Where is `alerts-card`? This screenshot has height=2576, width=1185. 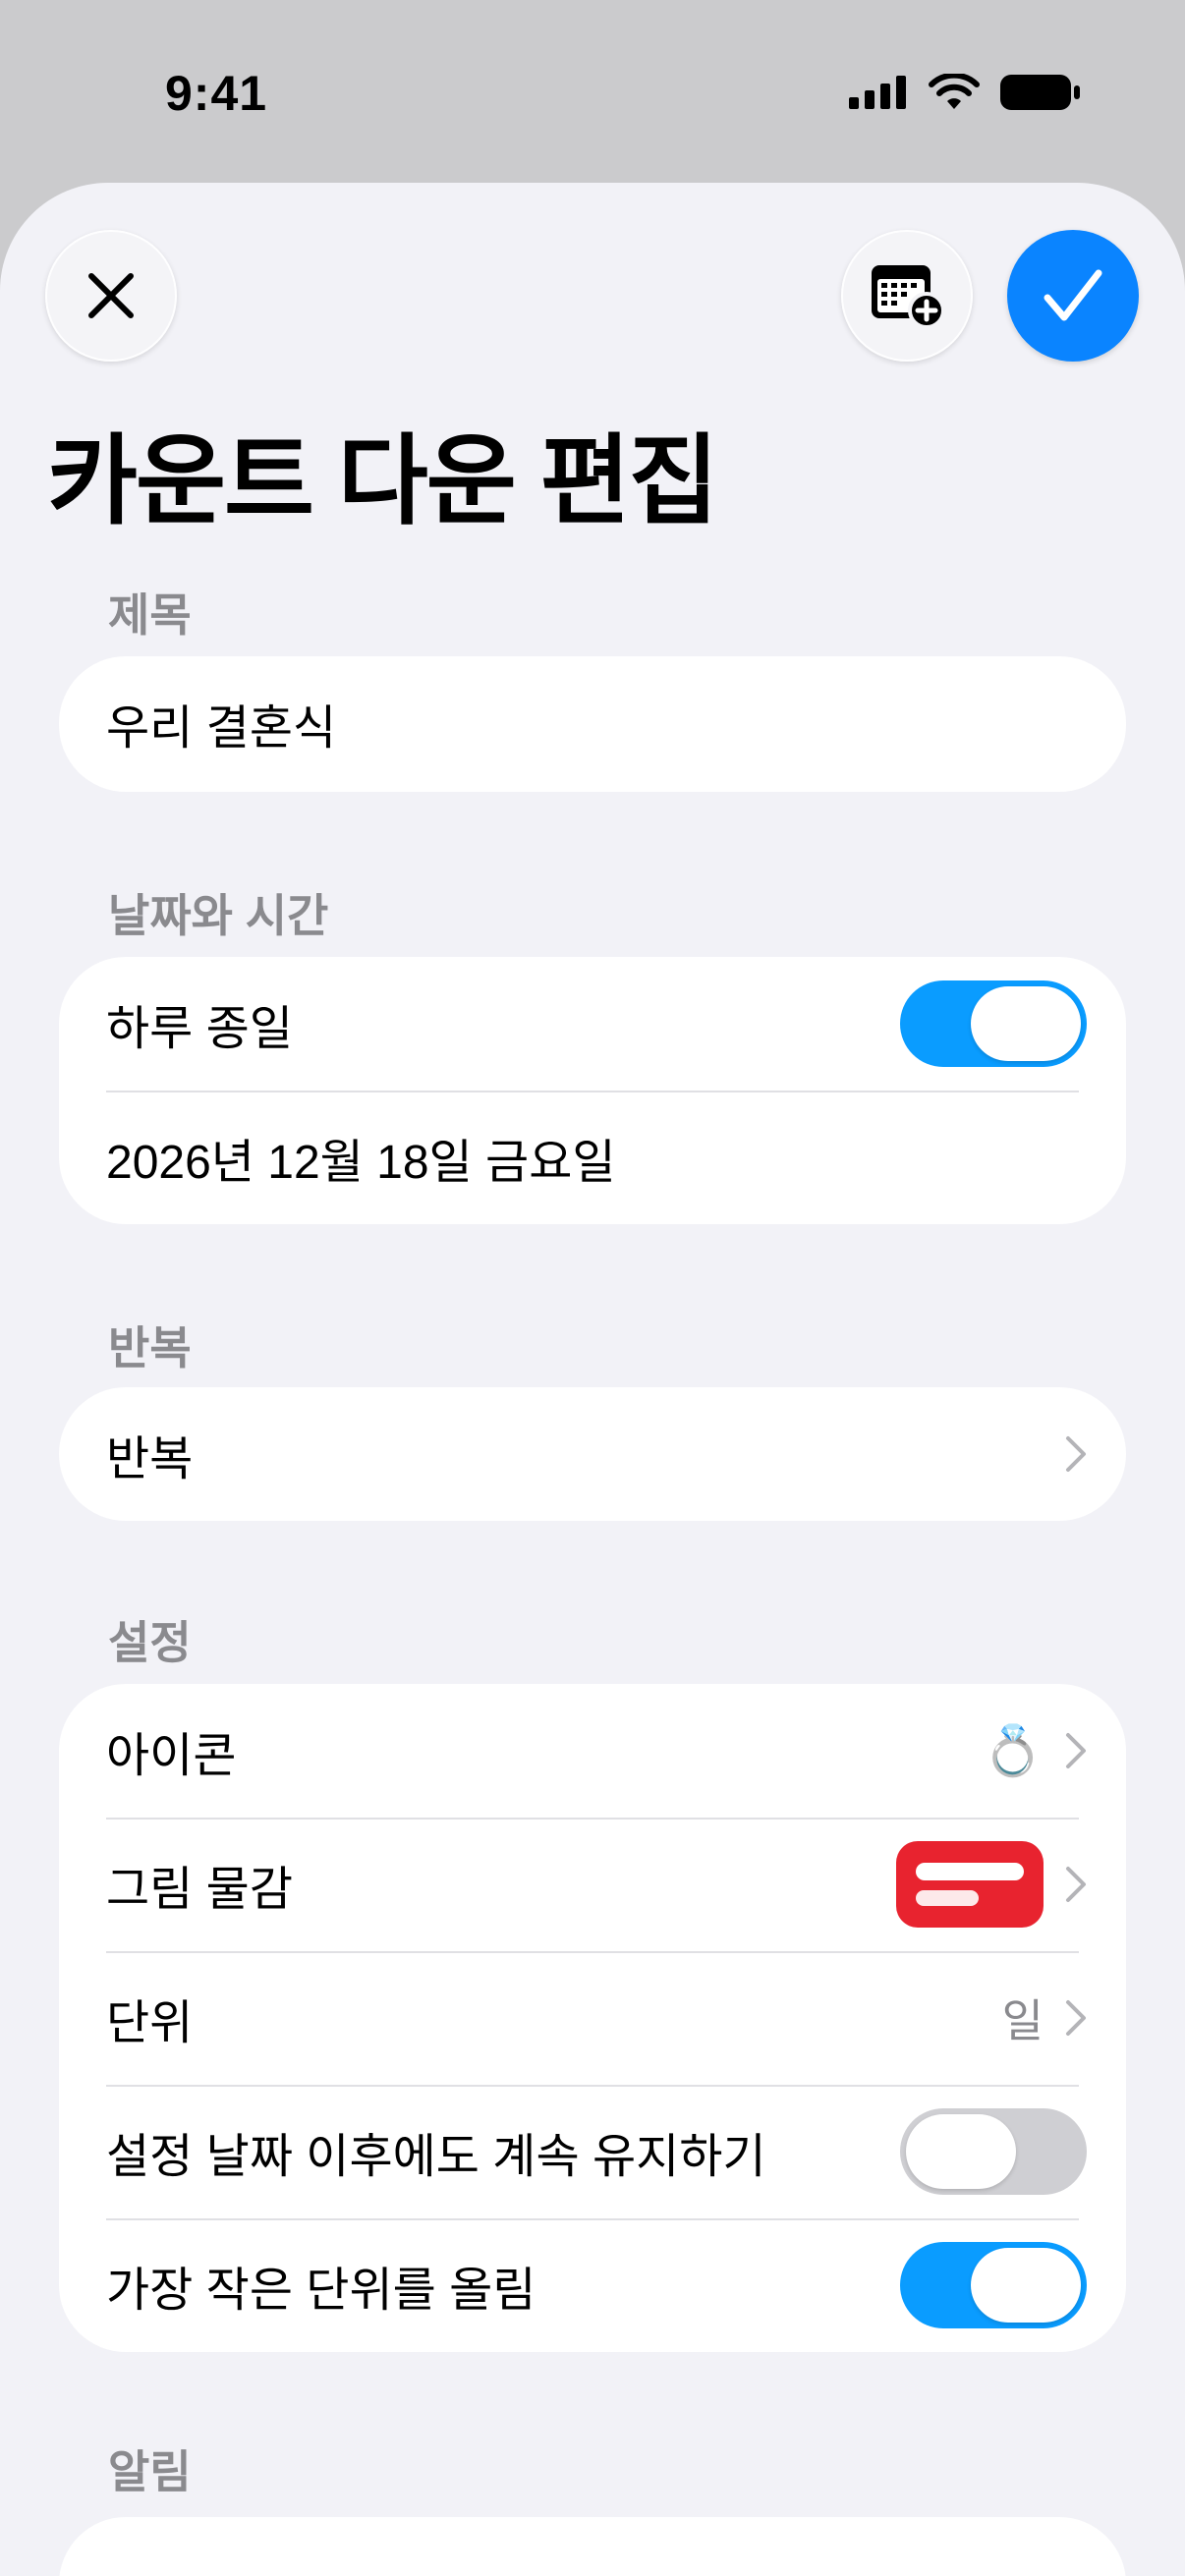 alerts-card is located at coordinates (592, 2546).